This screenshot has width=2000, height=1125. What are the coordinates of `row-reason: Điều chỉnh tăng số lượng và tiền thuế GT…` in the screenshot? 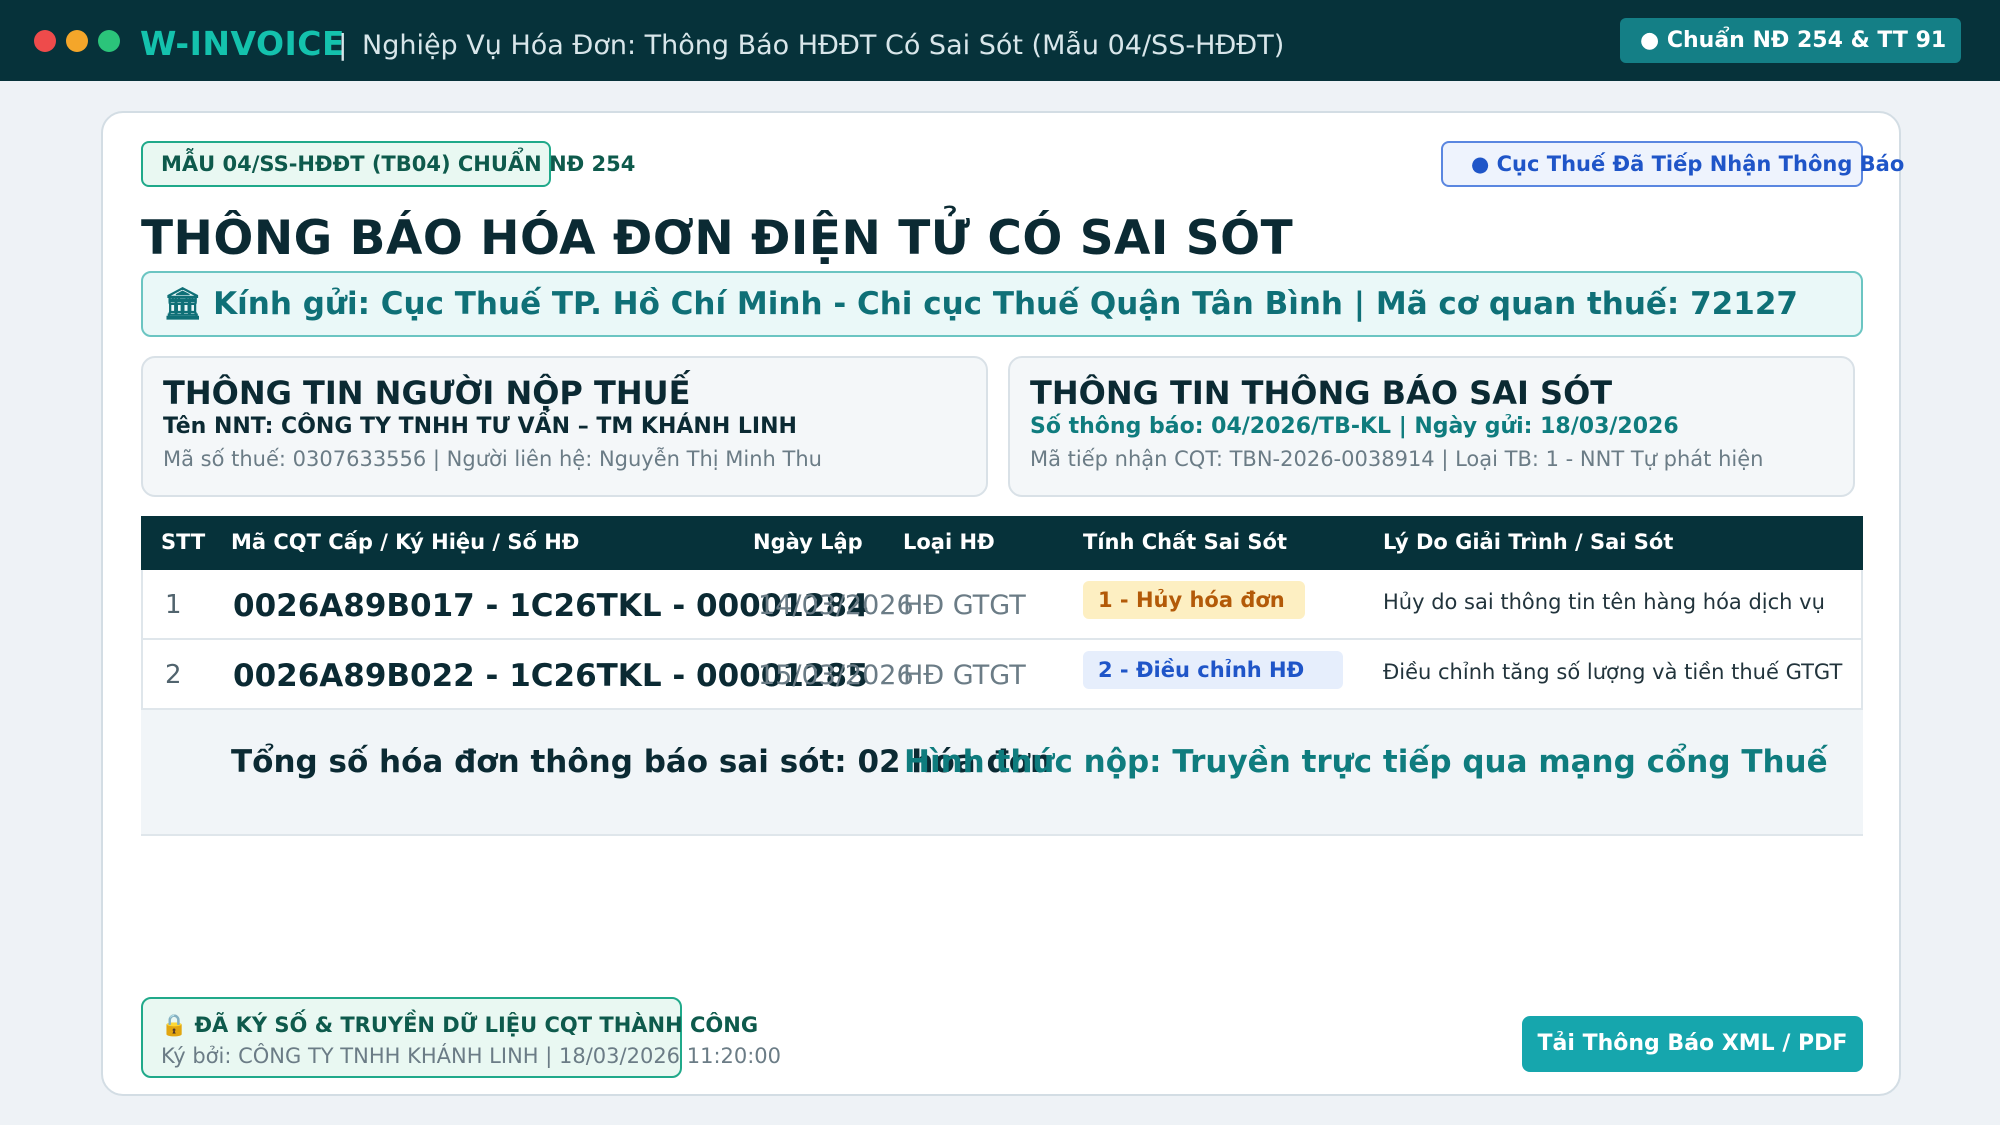 It's located at (1613, 672).